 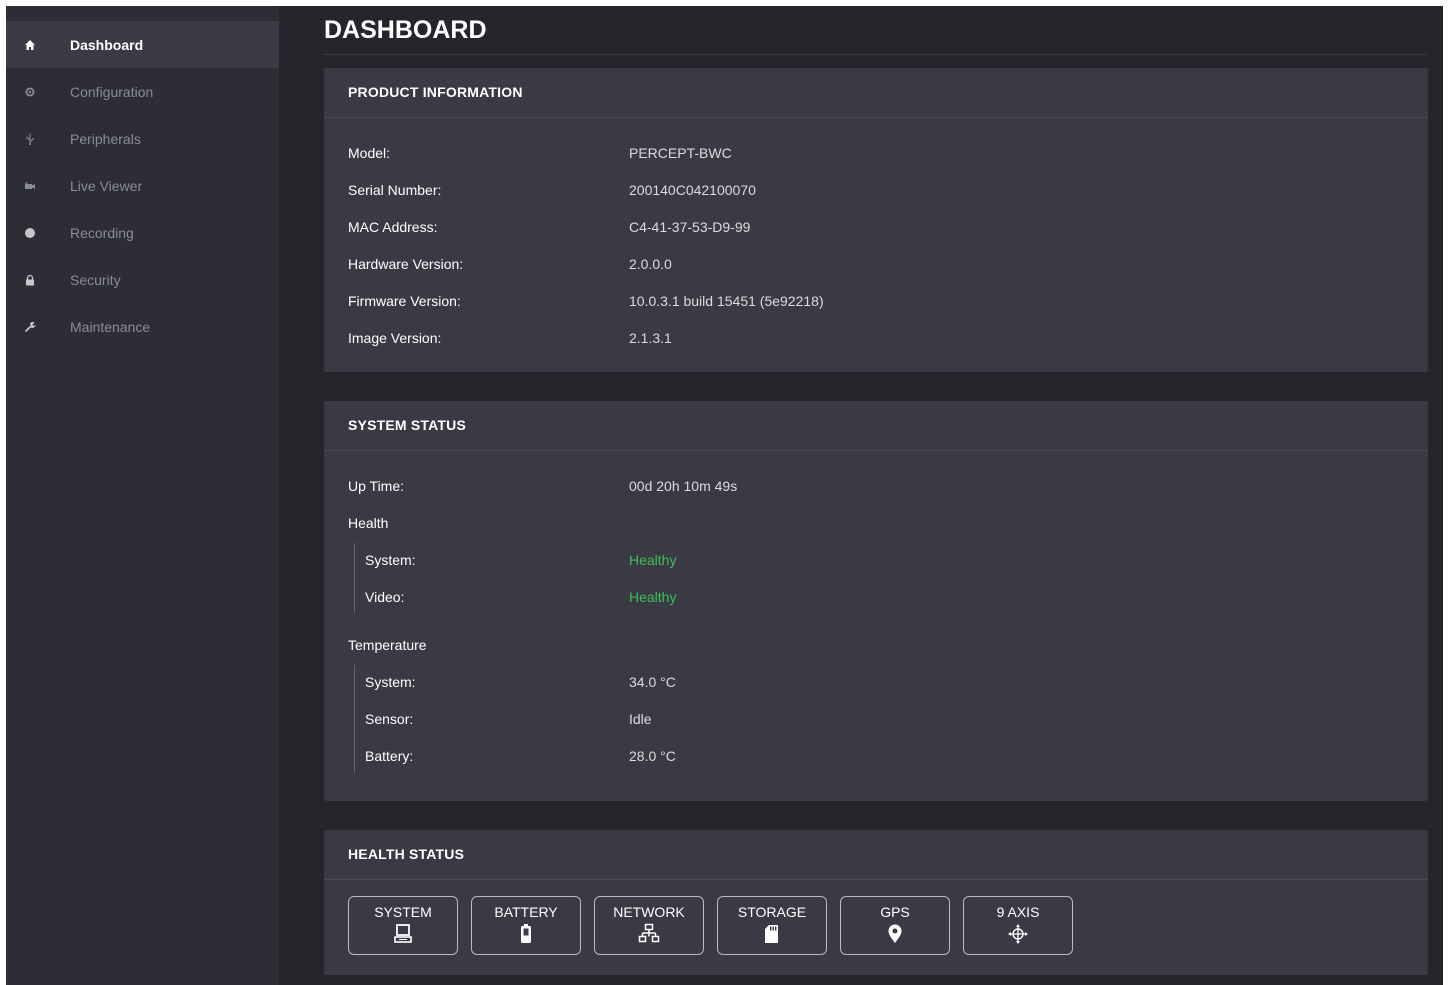 I want to click on sidebar-item-label: Dashboard, so click(x=107, y=44).